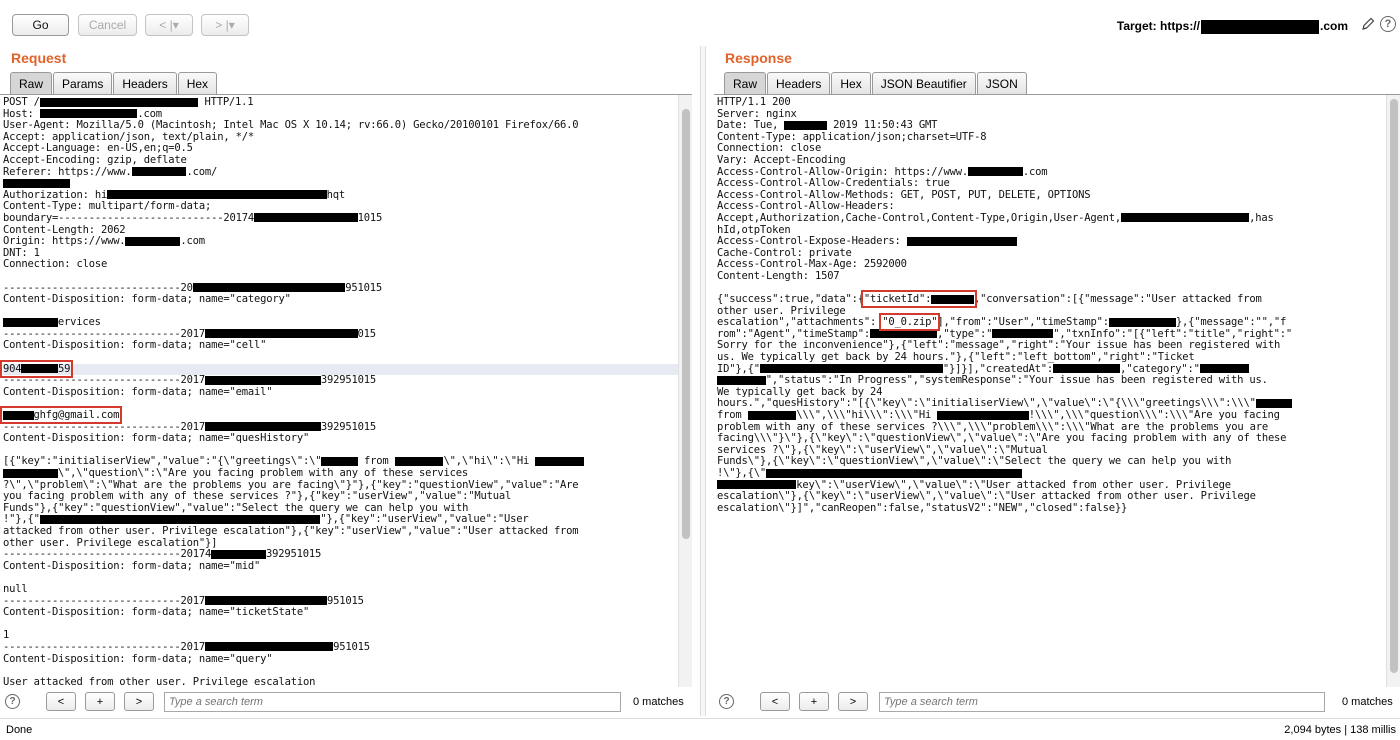 Image resolution: width=1400 pixels, height=740 pixels. What do you see at coordinates (757, 113) in the screenshot?
I see `code-line: Server: nginx` at bounding box center [757, 113].